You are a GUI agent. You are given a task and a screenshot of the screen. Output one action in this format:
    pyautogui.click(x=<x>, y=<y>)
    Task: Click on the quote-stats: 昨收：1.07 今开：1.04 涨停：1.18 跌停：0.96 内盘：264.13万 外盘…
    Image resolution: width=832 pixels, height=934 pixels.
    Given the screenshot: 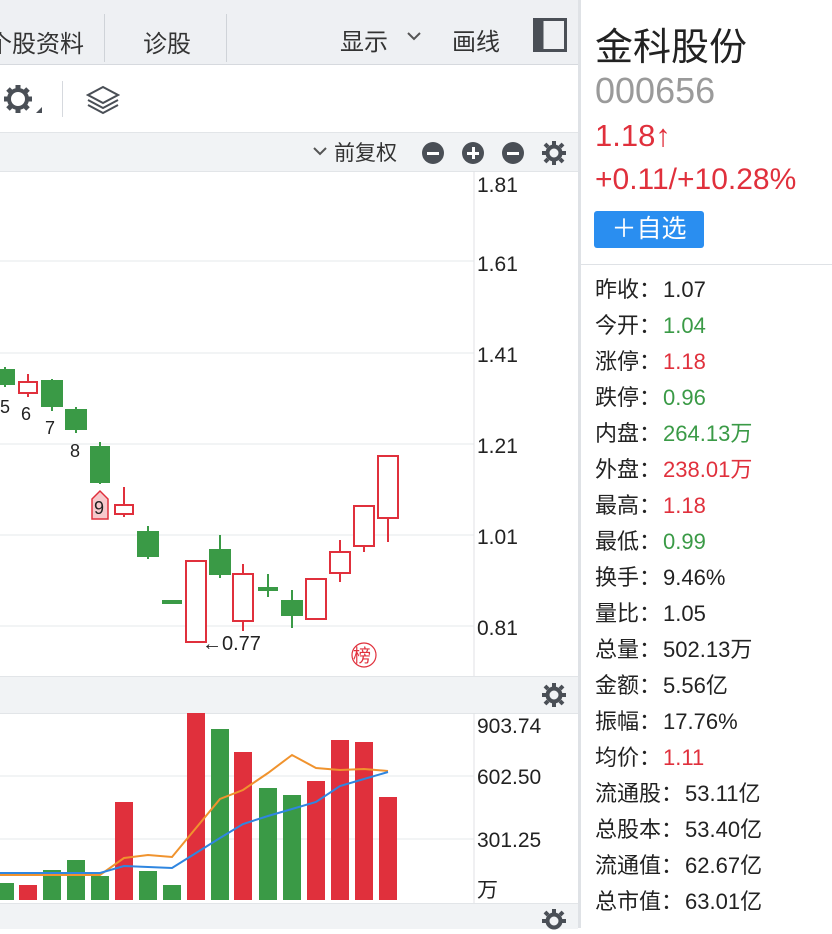 What is the action you would take?
    pyautogui.click(x=678, y=598)
    